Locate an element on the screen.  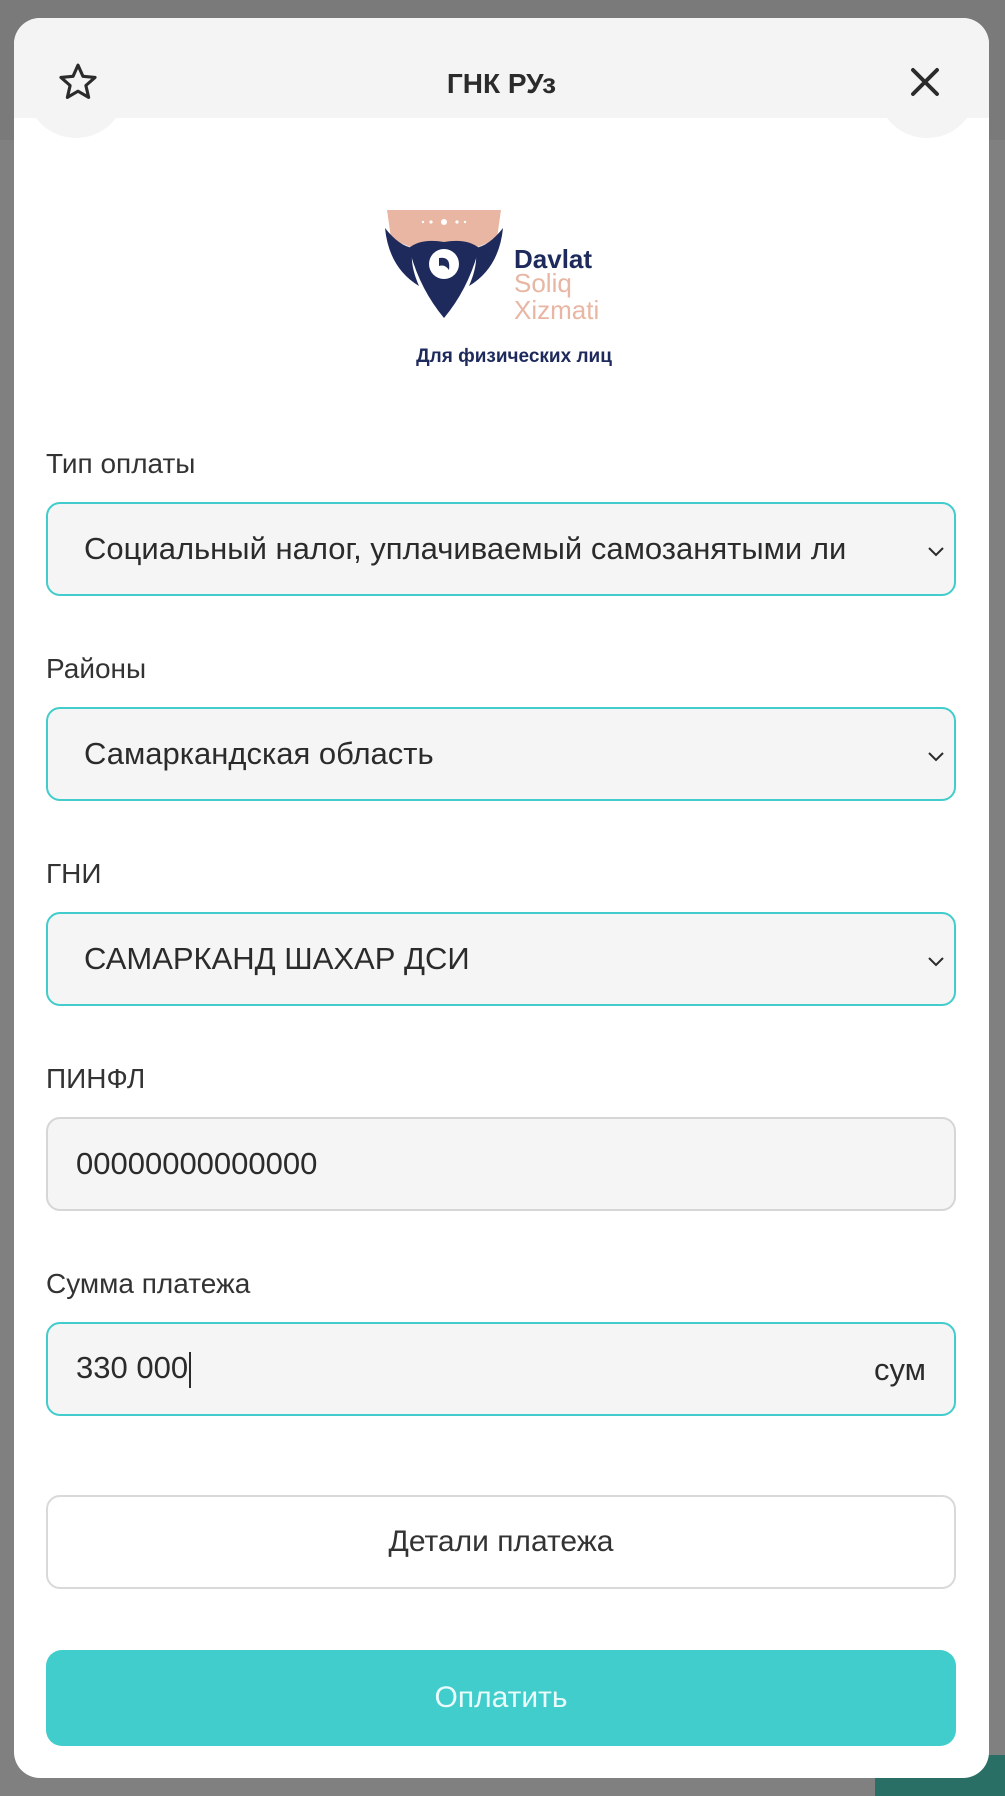
payment-type-label: Тип оплаты is located at coordinates (121, 463).